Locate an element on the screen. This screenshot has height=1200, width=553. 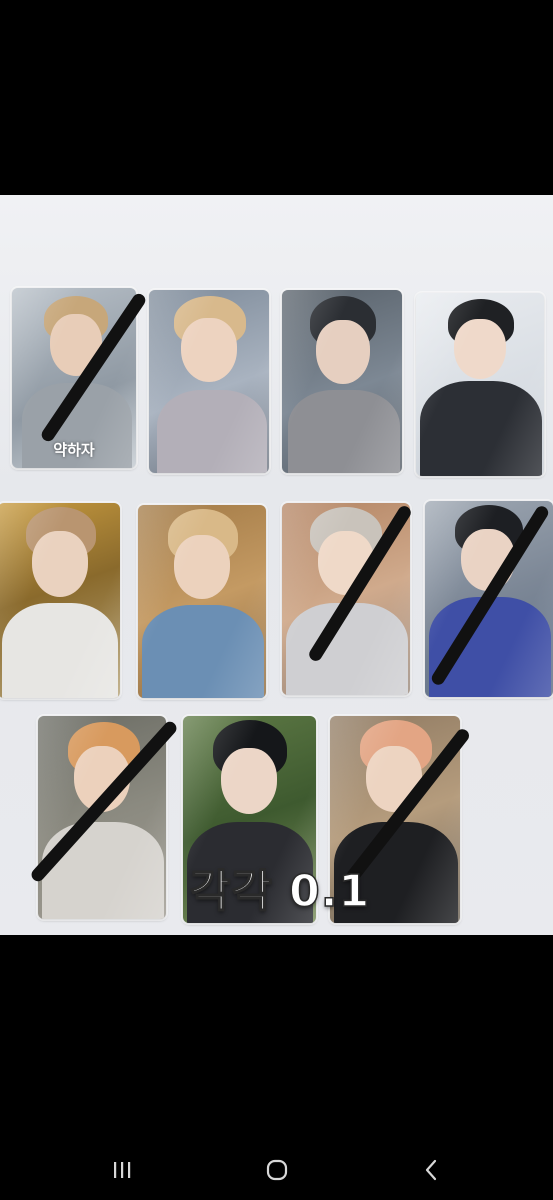
home-button is located at coordinates (277, 1171).